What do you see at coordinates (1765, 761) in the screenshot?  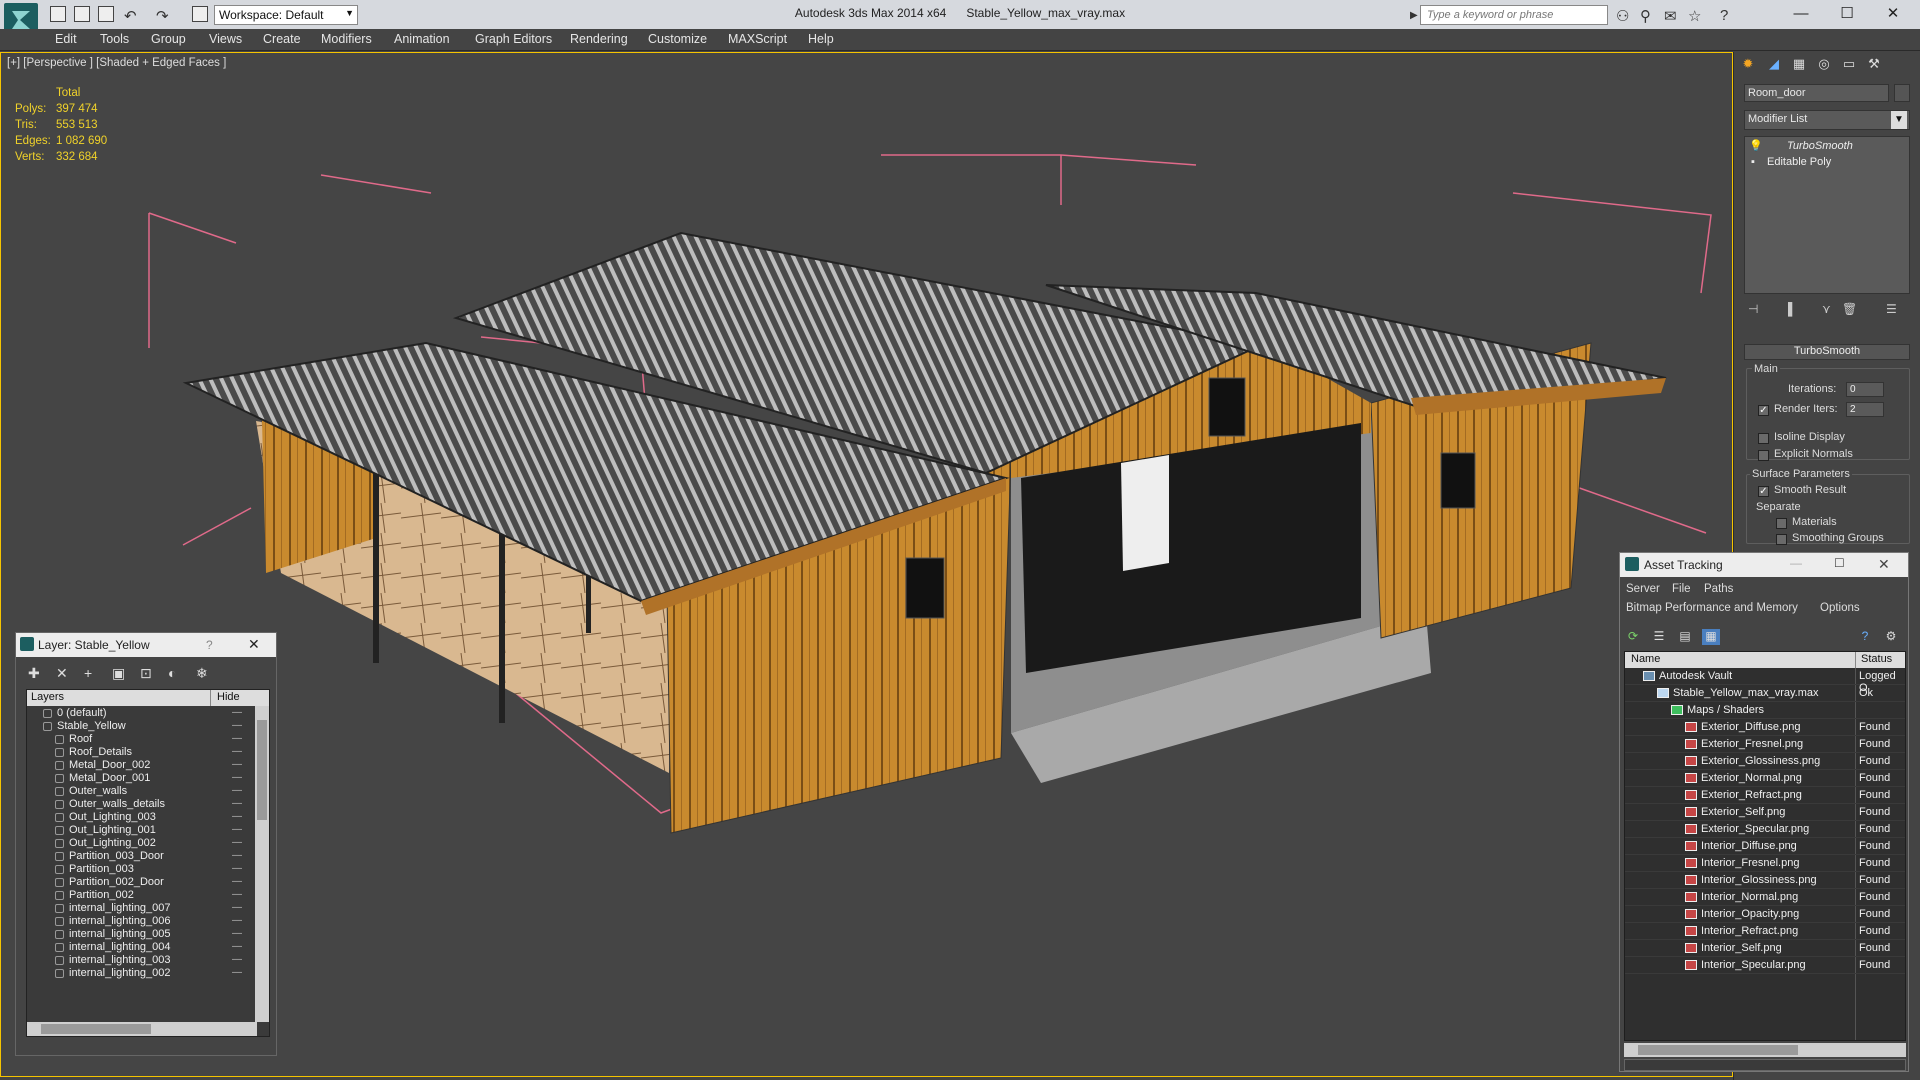 I see `asset-row: Exterior_Glossiness.png Found` at bounding box center [1765, 761].